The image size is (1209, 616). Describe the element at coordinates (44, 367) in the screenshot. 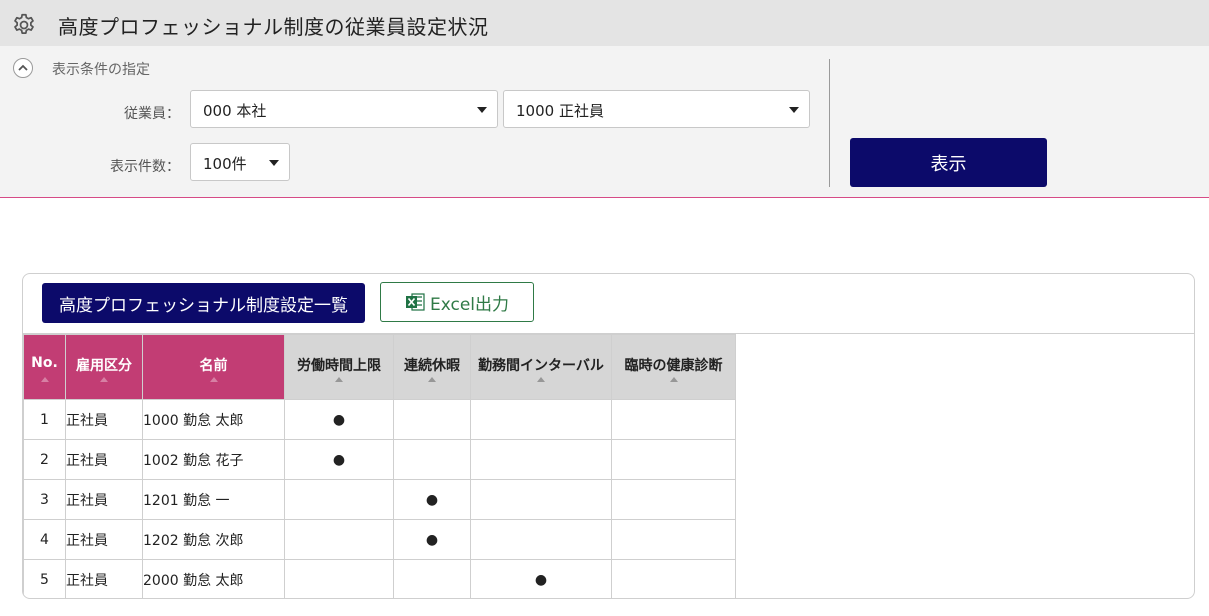

I see `column-header-no: No.` at that location.